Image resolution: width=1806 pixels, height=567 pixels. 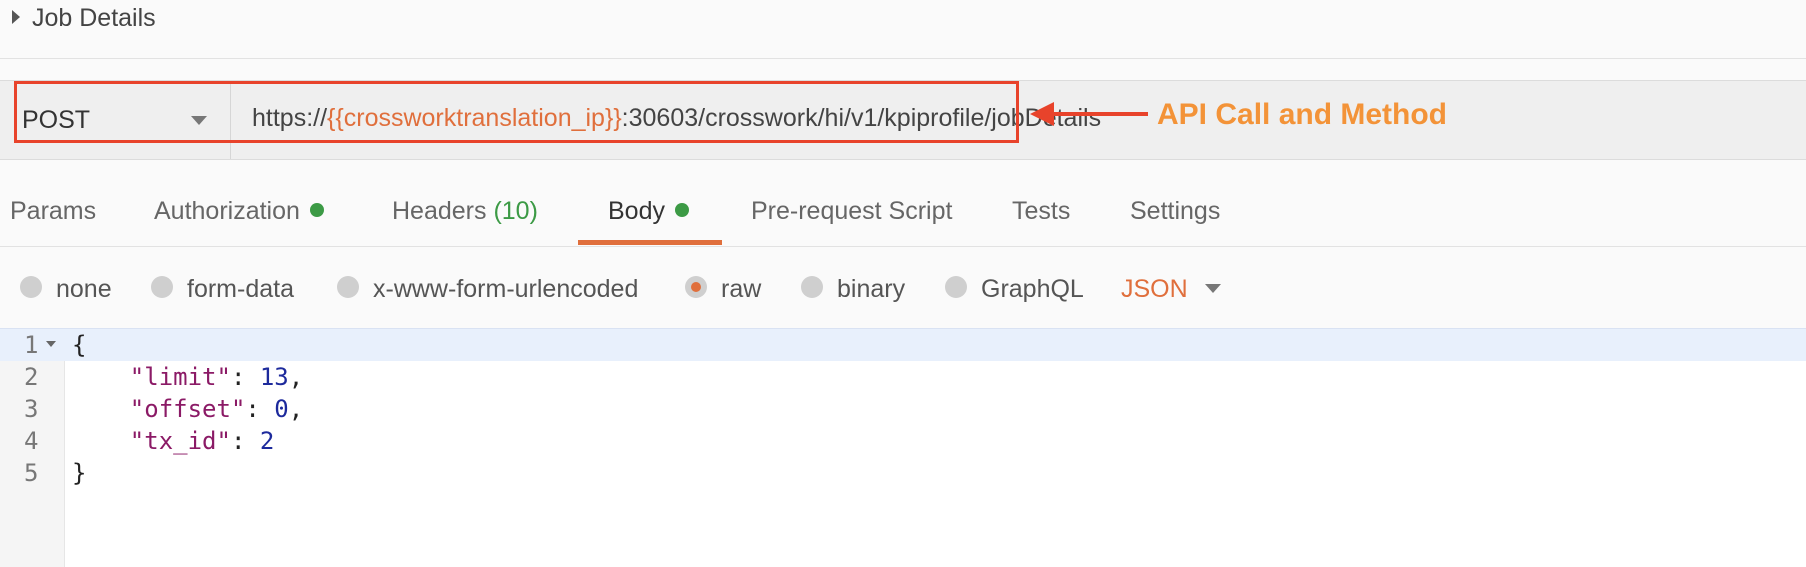 I want to click on tab-label: Tests, so click(x=1041, y=211).